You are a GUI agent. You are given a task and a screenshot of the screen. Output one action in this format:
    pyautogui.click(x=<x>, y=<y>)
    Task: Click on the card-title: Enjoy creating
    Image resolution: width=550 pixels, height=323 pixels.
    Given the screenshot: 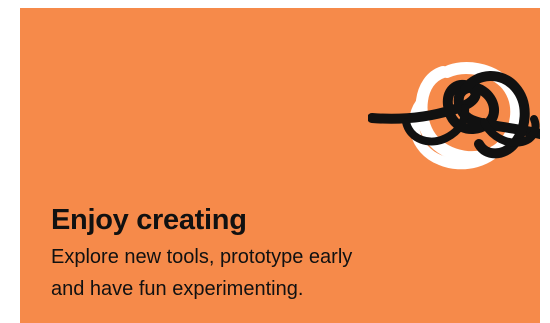 What is the action you would take?
    pyautogui.click(x=149, y=220)
    